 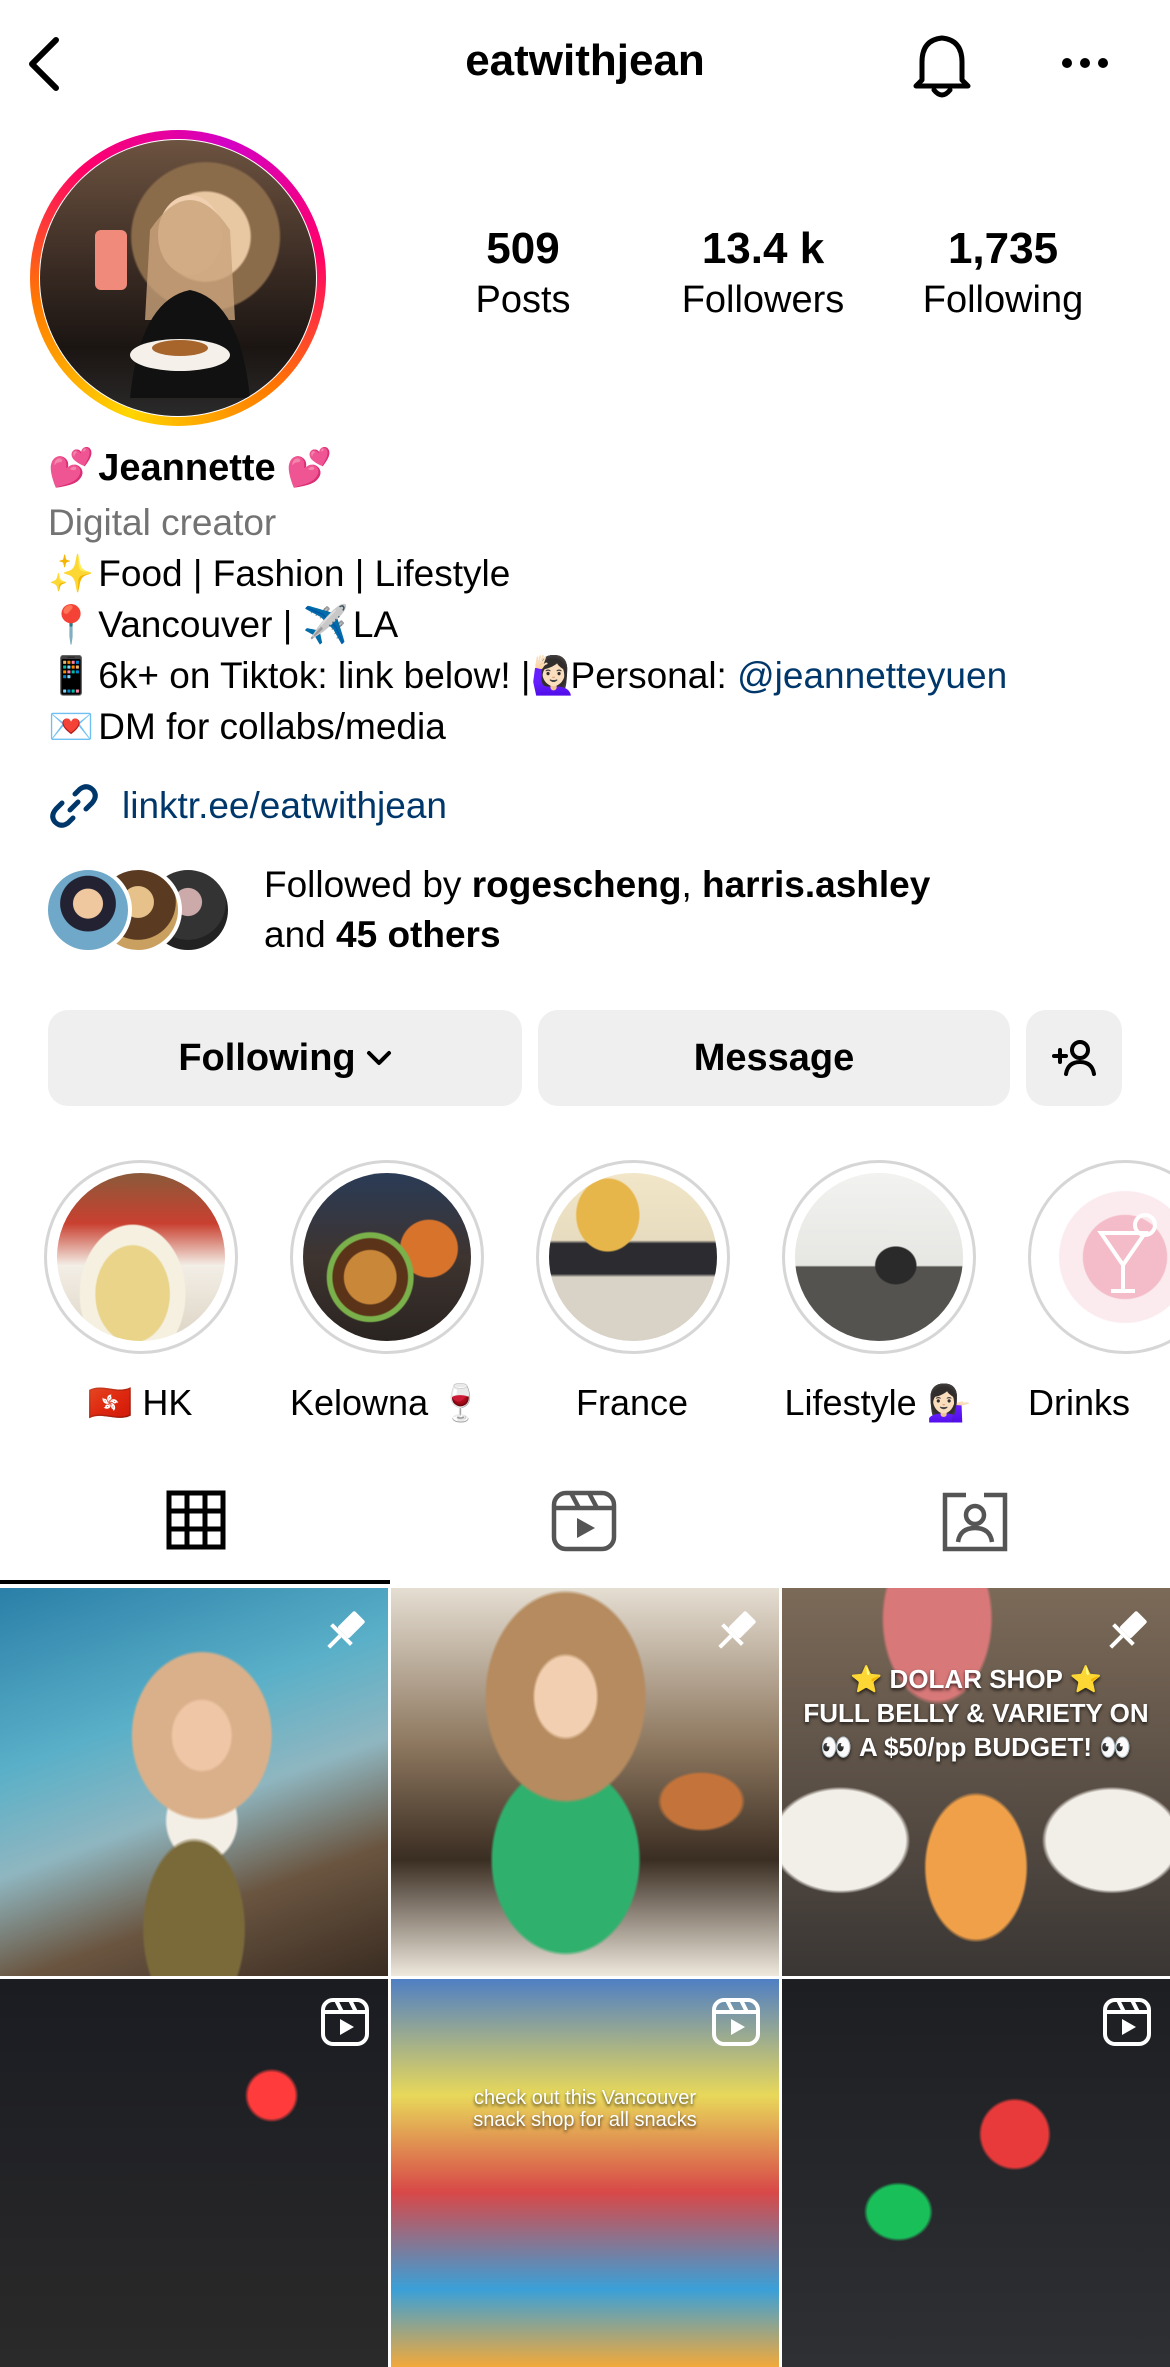 I want to click on highlight-france-label: France, so click(x=632, y=1402).